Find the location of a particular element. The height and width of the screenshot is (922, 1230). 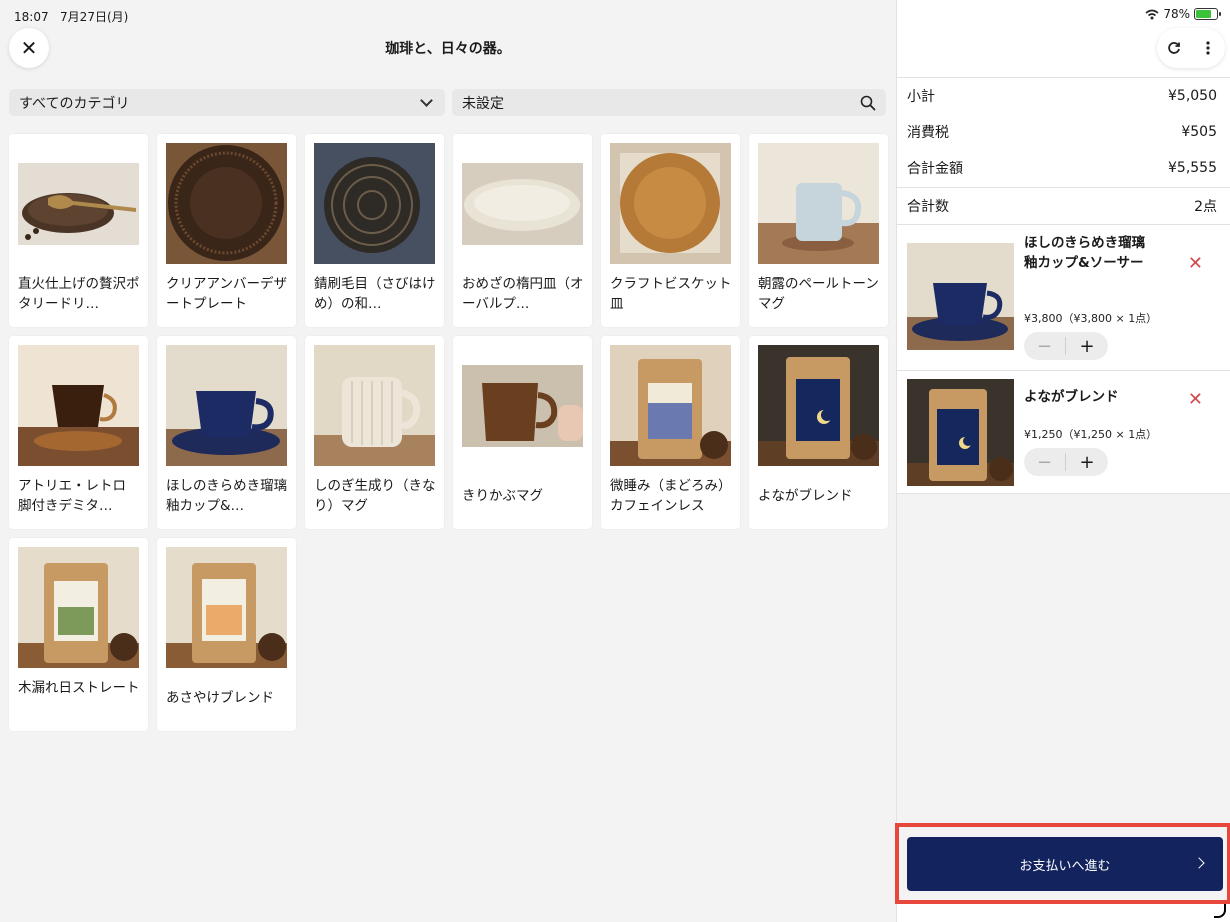

refresh-button is located at coordinates (1174, 48).